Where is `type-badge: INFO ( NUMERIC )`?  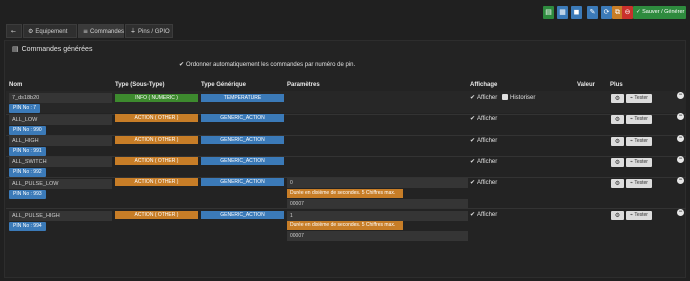
type-badge: INFO ( NUMERIC ) is located at coordinates (156, 98).